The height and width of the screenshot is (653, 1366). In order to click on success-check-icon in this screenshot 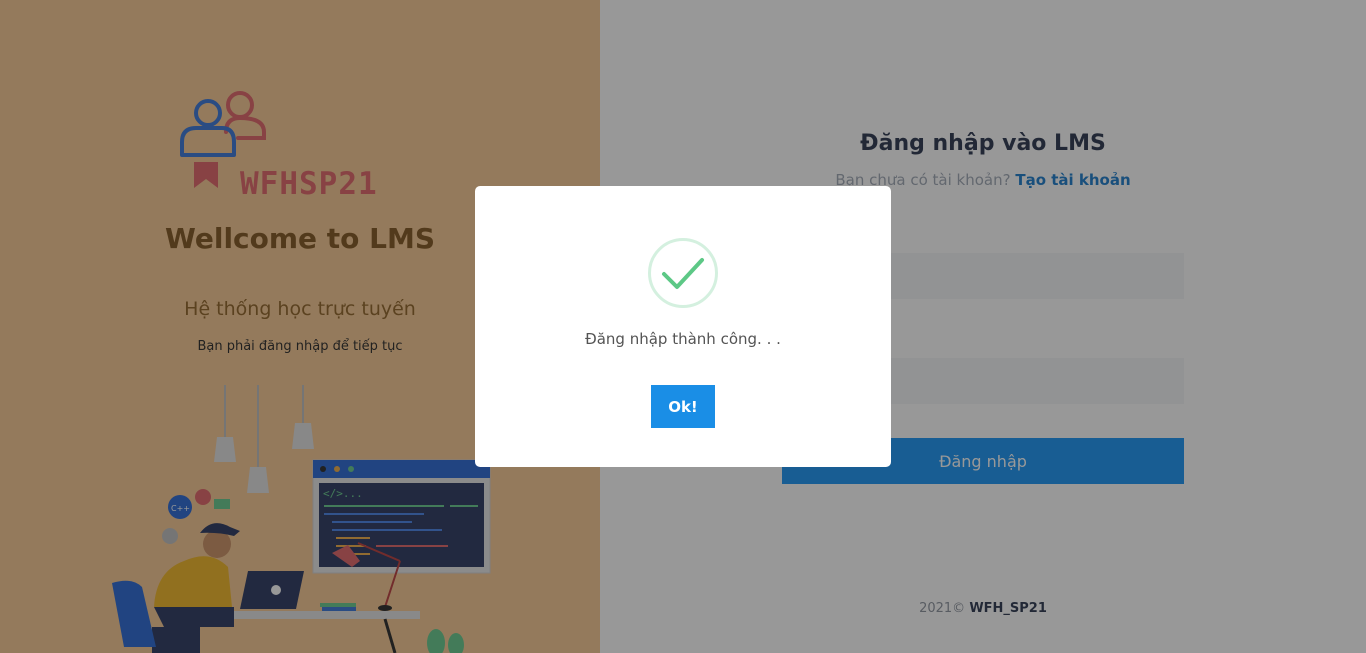, I will do `click(683, 273)`.